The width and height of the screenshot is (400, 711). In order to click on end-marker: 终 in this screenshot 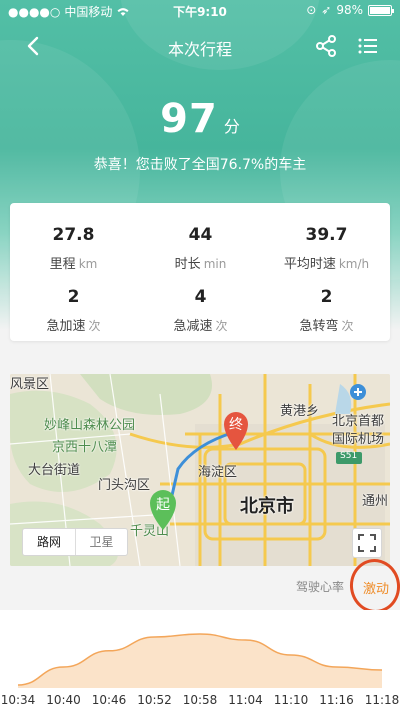, I will do `click(236, 430)`.